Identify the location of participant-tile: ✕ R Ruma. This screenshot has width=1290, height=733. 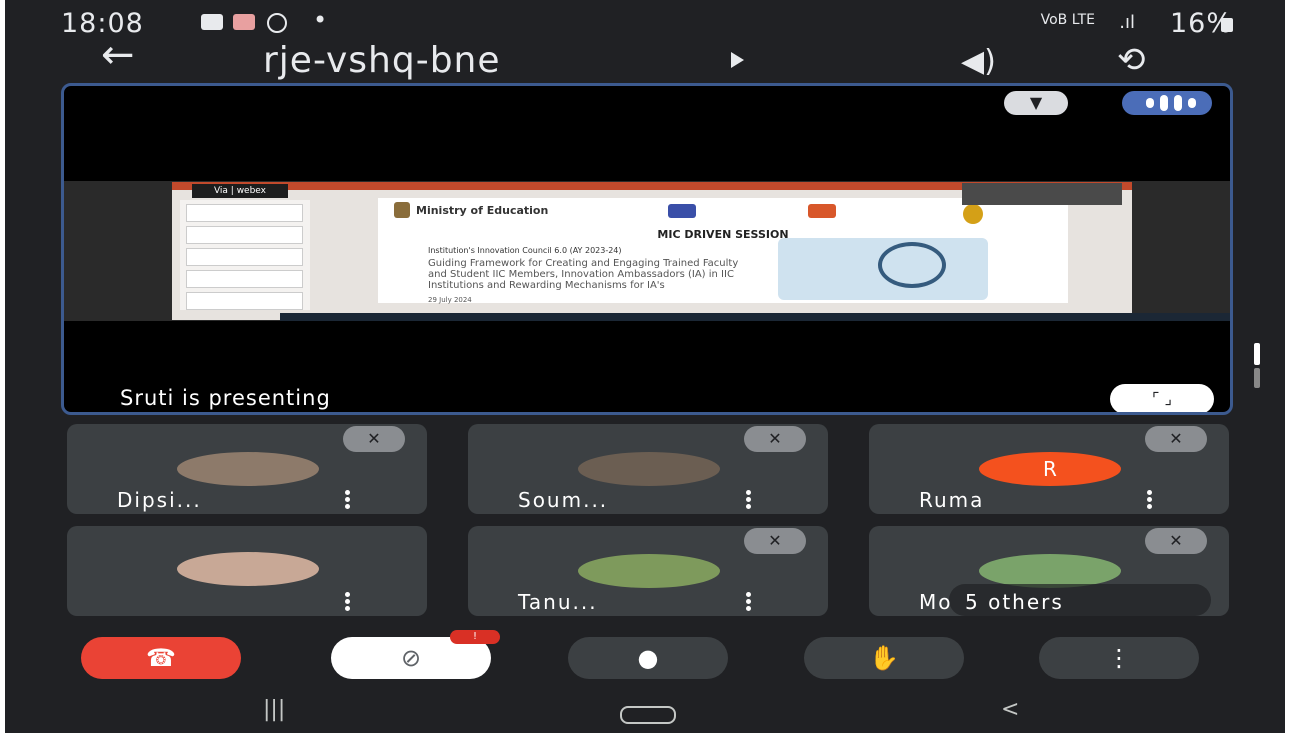
(1049, 469).